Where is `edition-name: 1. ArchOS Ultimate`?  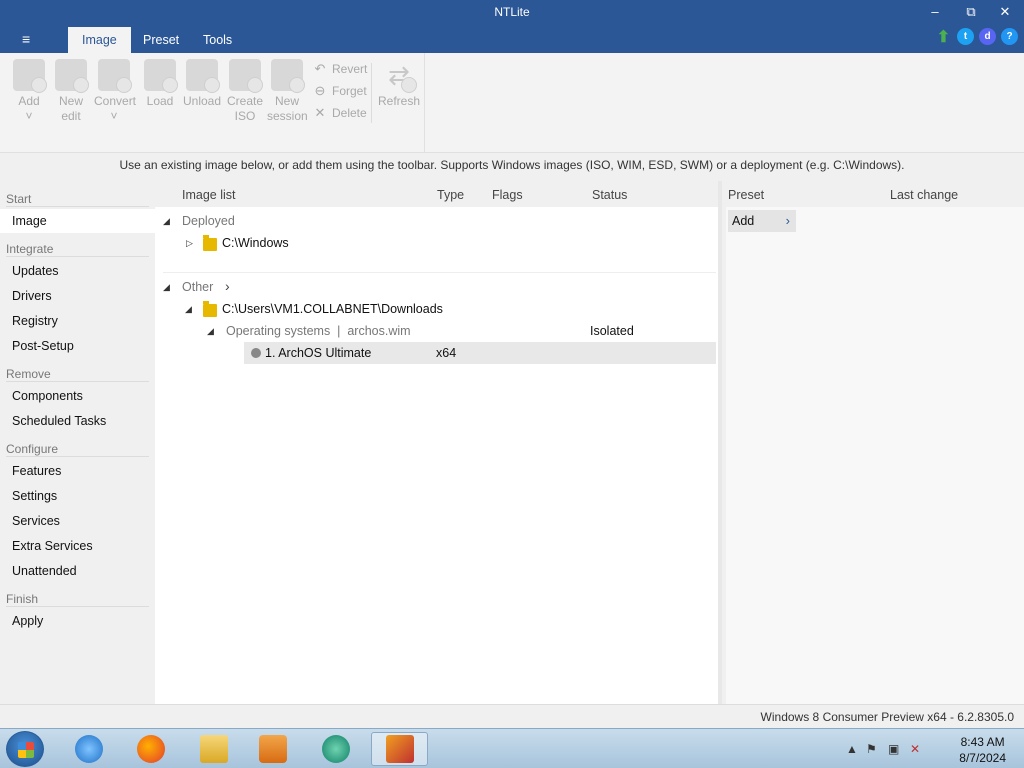
edition-name: 1. ArchOS Ultimate is located at coordinates (318, 353).